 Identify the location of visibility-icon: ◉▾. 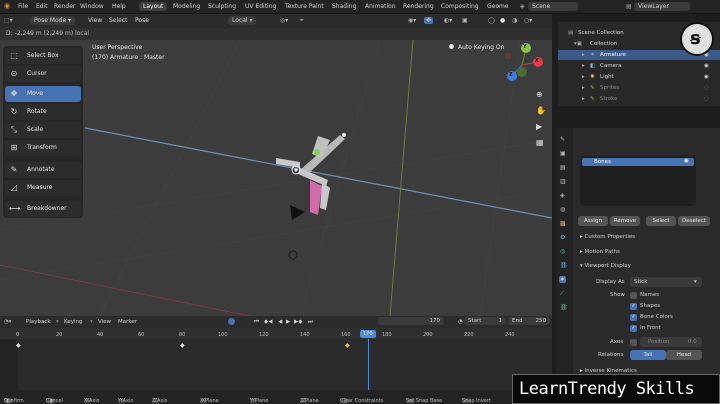
(412, 20).